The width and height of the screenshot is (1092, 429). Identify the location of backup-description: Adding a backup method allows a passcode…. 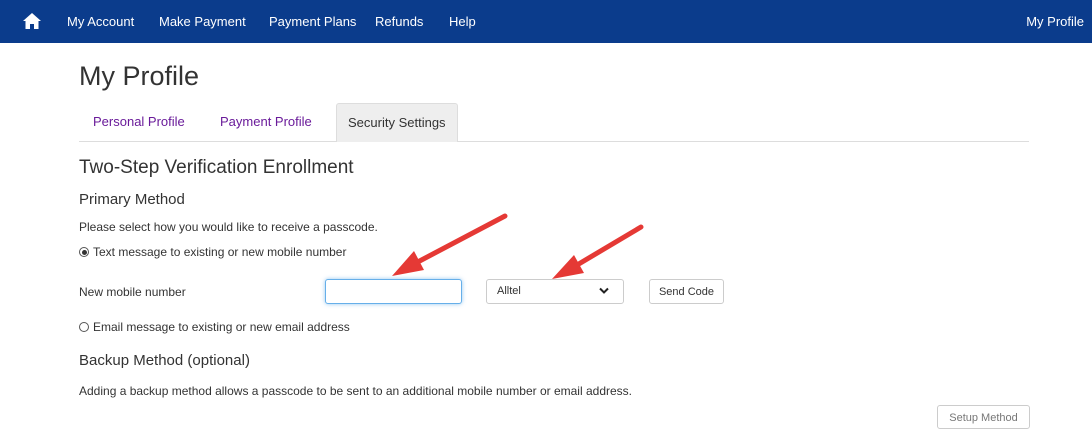
(356, 391).